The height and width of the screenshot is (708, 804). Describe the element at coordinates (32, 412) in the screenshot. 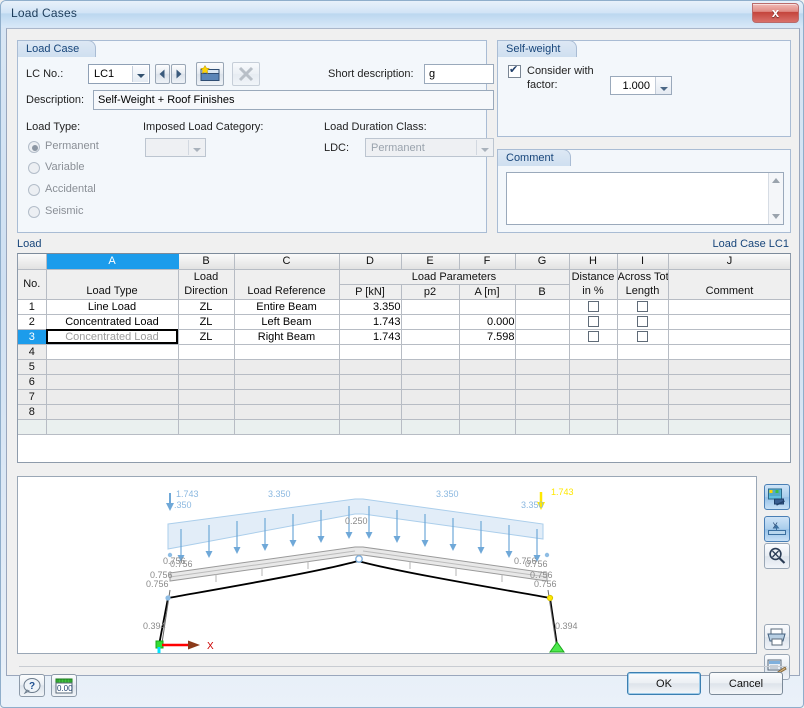

I see `row-number: 8` at that location.